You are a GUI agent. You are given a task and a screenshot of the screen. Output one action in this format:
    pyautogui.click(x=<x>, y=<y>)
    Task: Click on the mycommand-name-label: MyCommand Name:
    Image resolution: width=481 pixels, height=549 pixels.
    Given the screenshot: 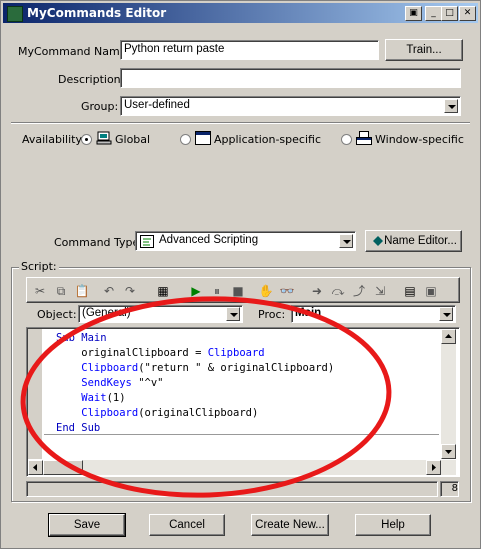 What is the action you would take?
    pyautogui.click(x=74, y=51)
    